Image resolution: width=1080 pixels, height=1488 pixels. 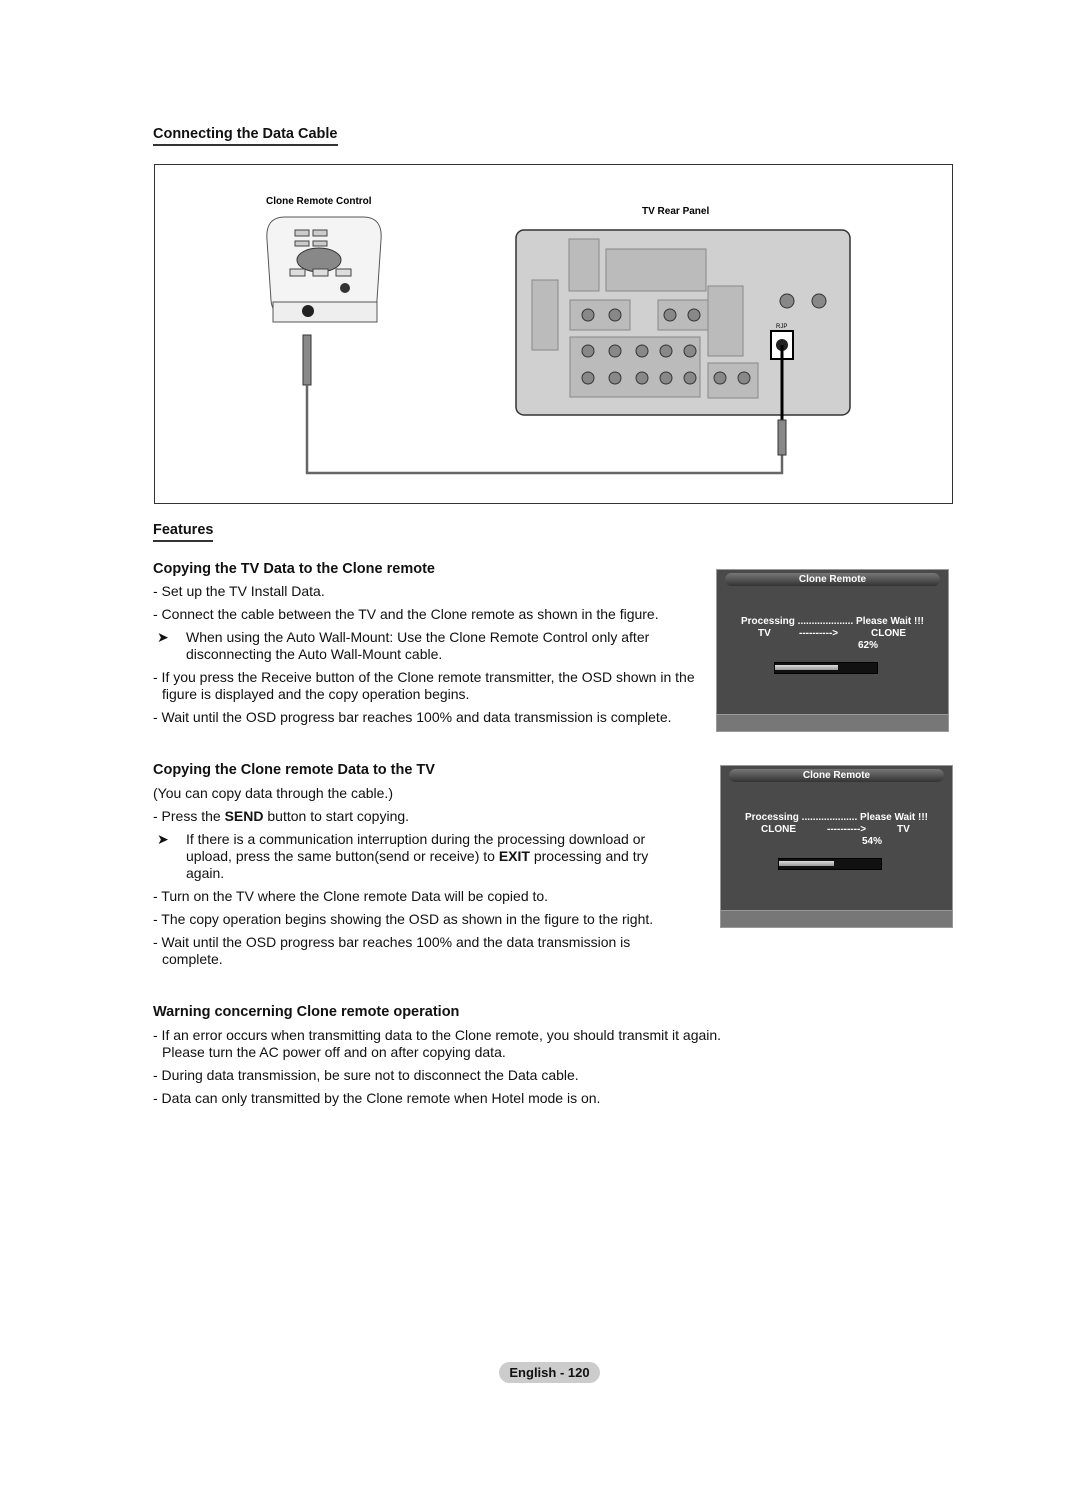 What do you see at coordinates (245, 136) in the screenshot?
I see `section-heading: Connecting the Data Cable` at bounding box center [245, 136].